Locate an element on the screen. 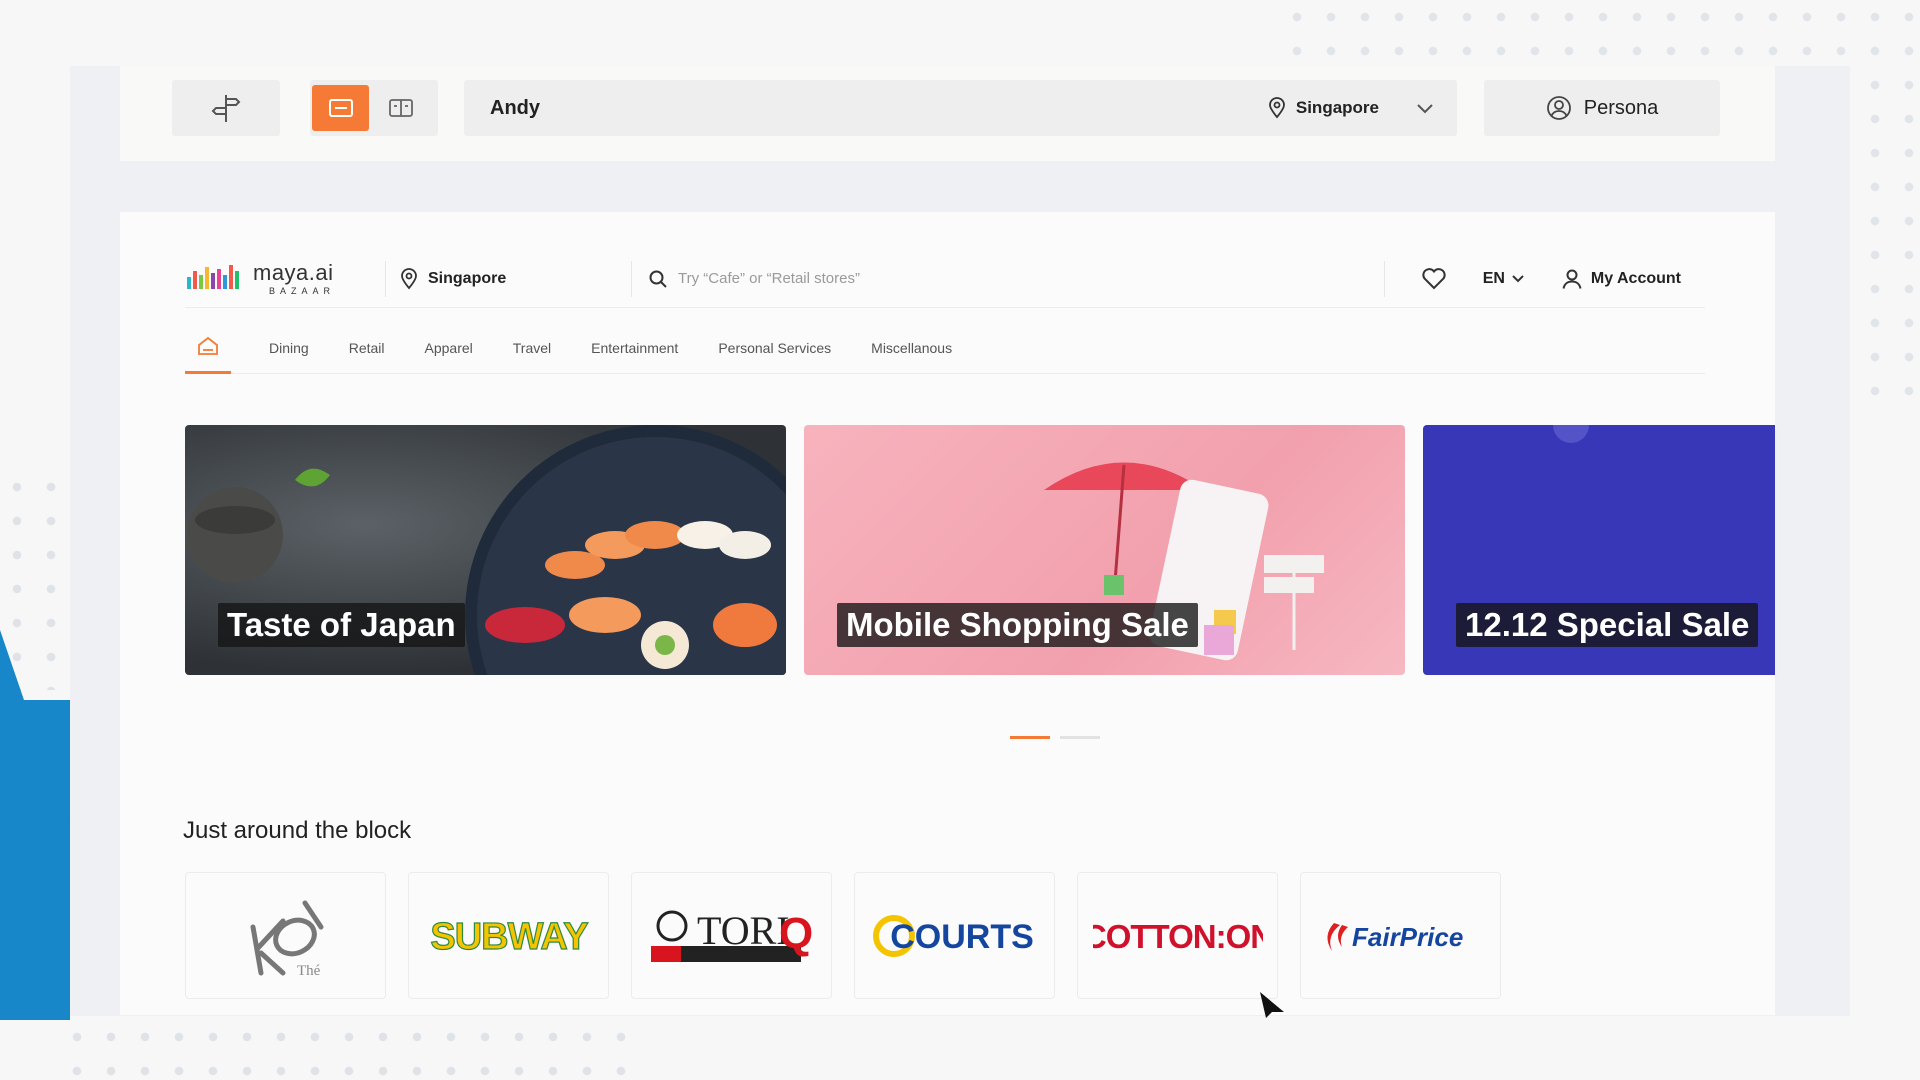 The height and width of the screenshot is (1080, 1920). demo-toolbar: Andy Singapore Persona is located at coordinates (947, 113).